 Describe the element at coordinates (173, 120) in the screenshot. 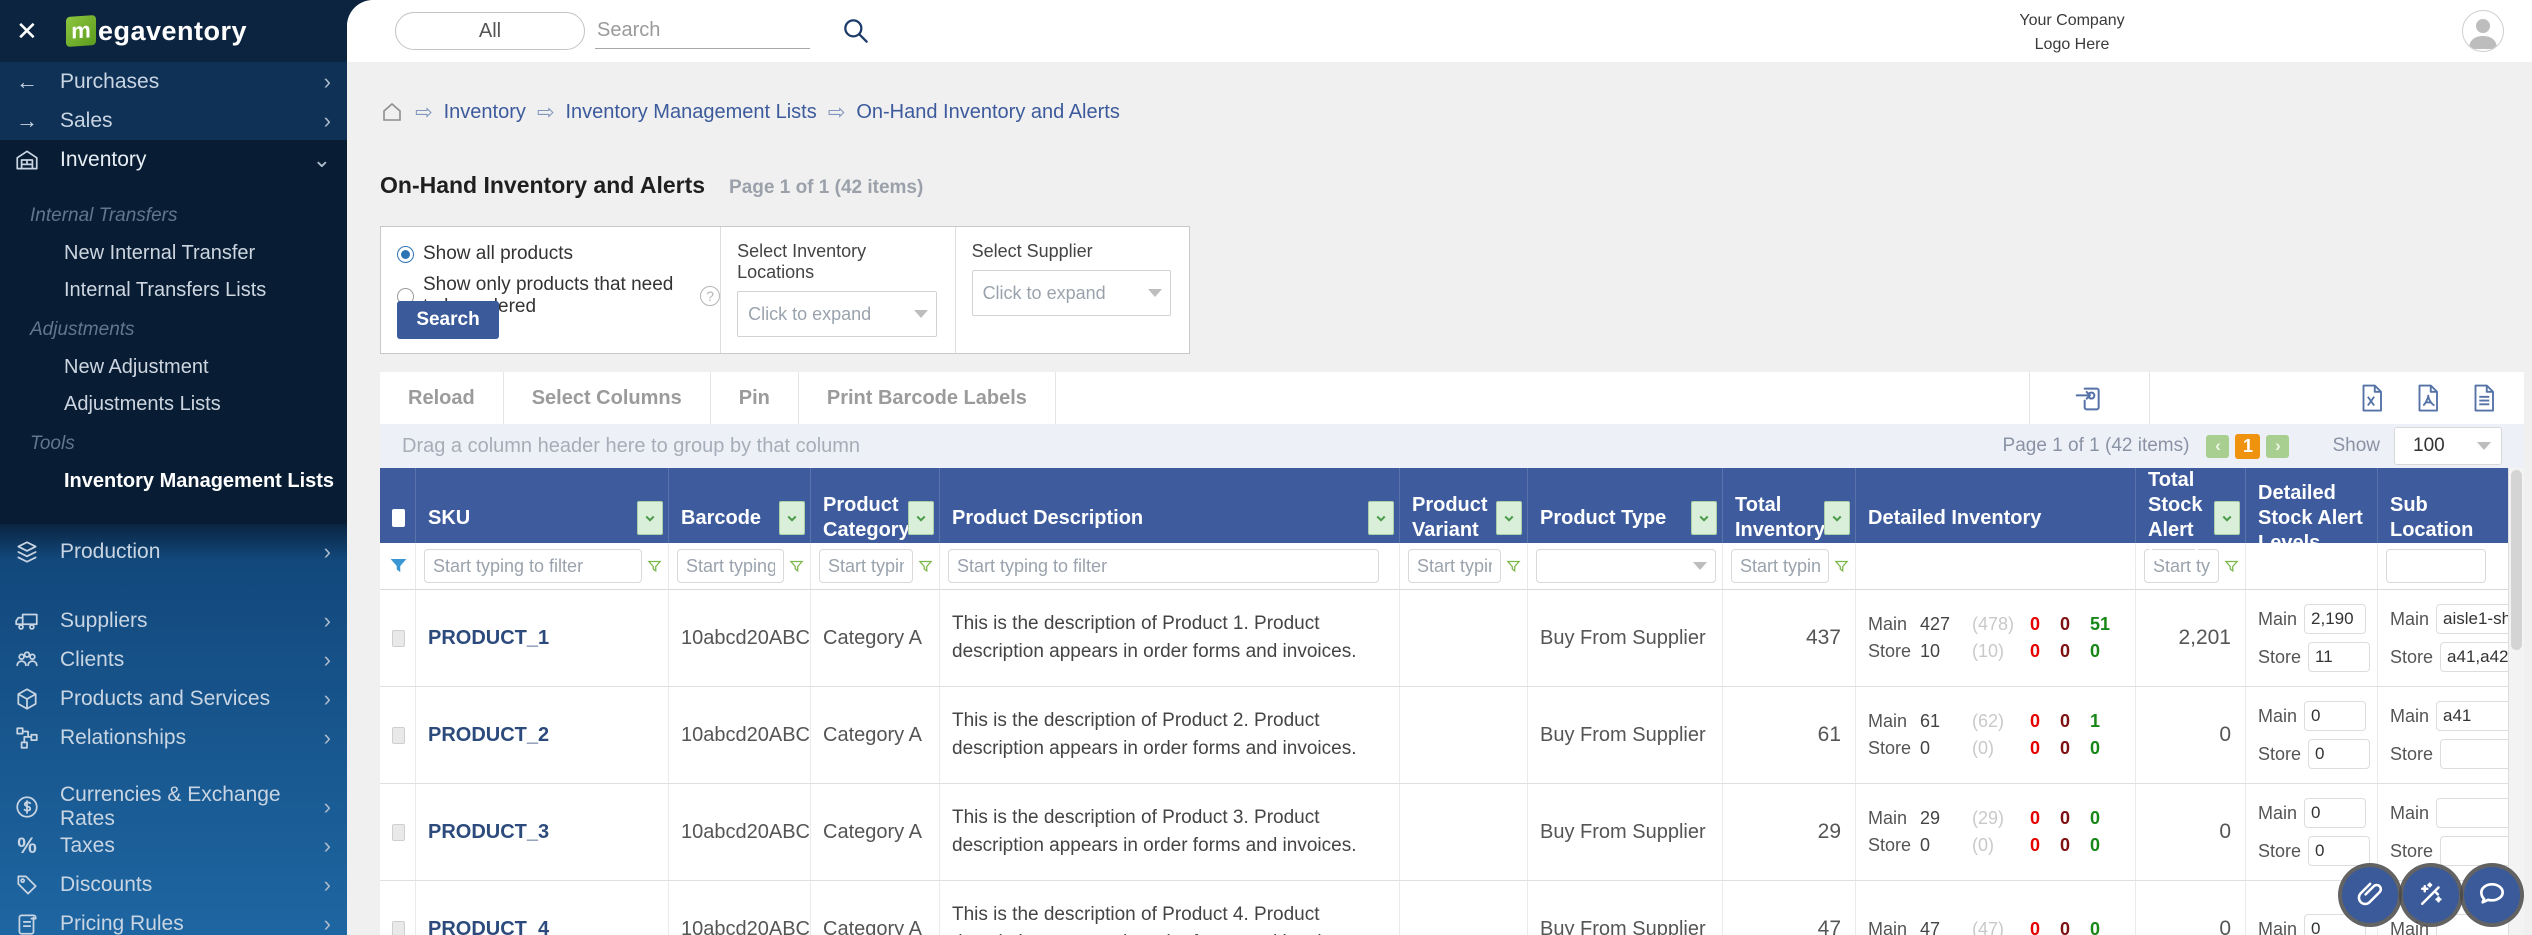

I see `sidebar-item-sales: → Sales ›` at that location.